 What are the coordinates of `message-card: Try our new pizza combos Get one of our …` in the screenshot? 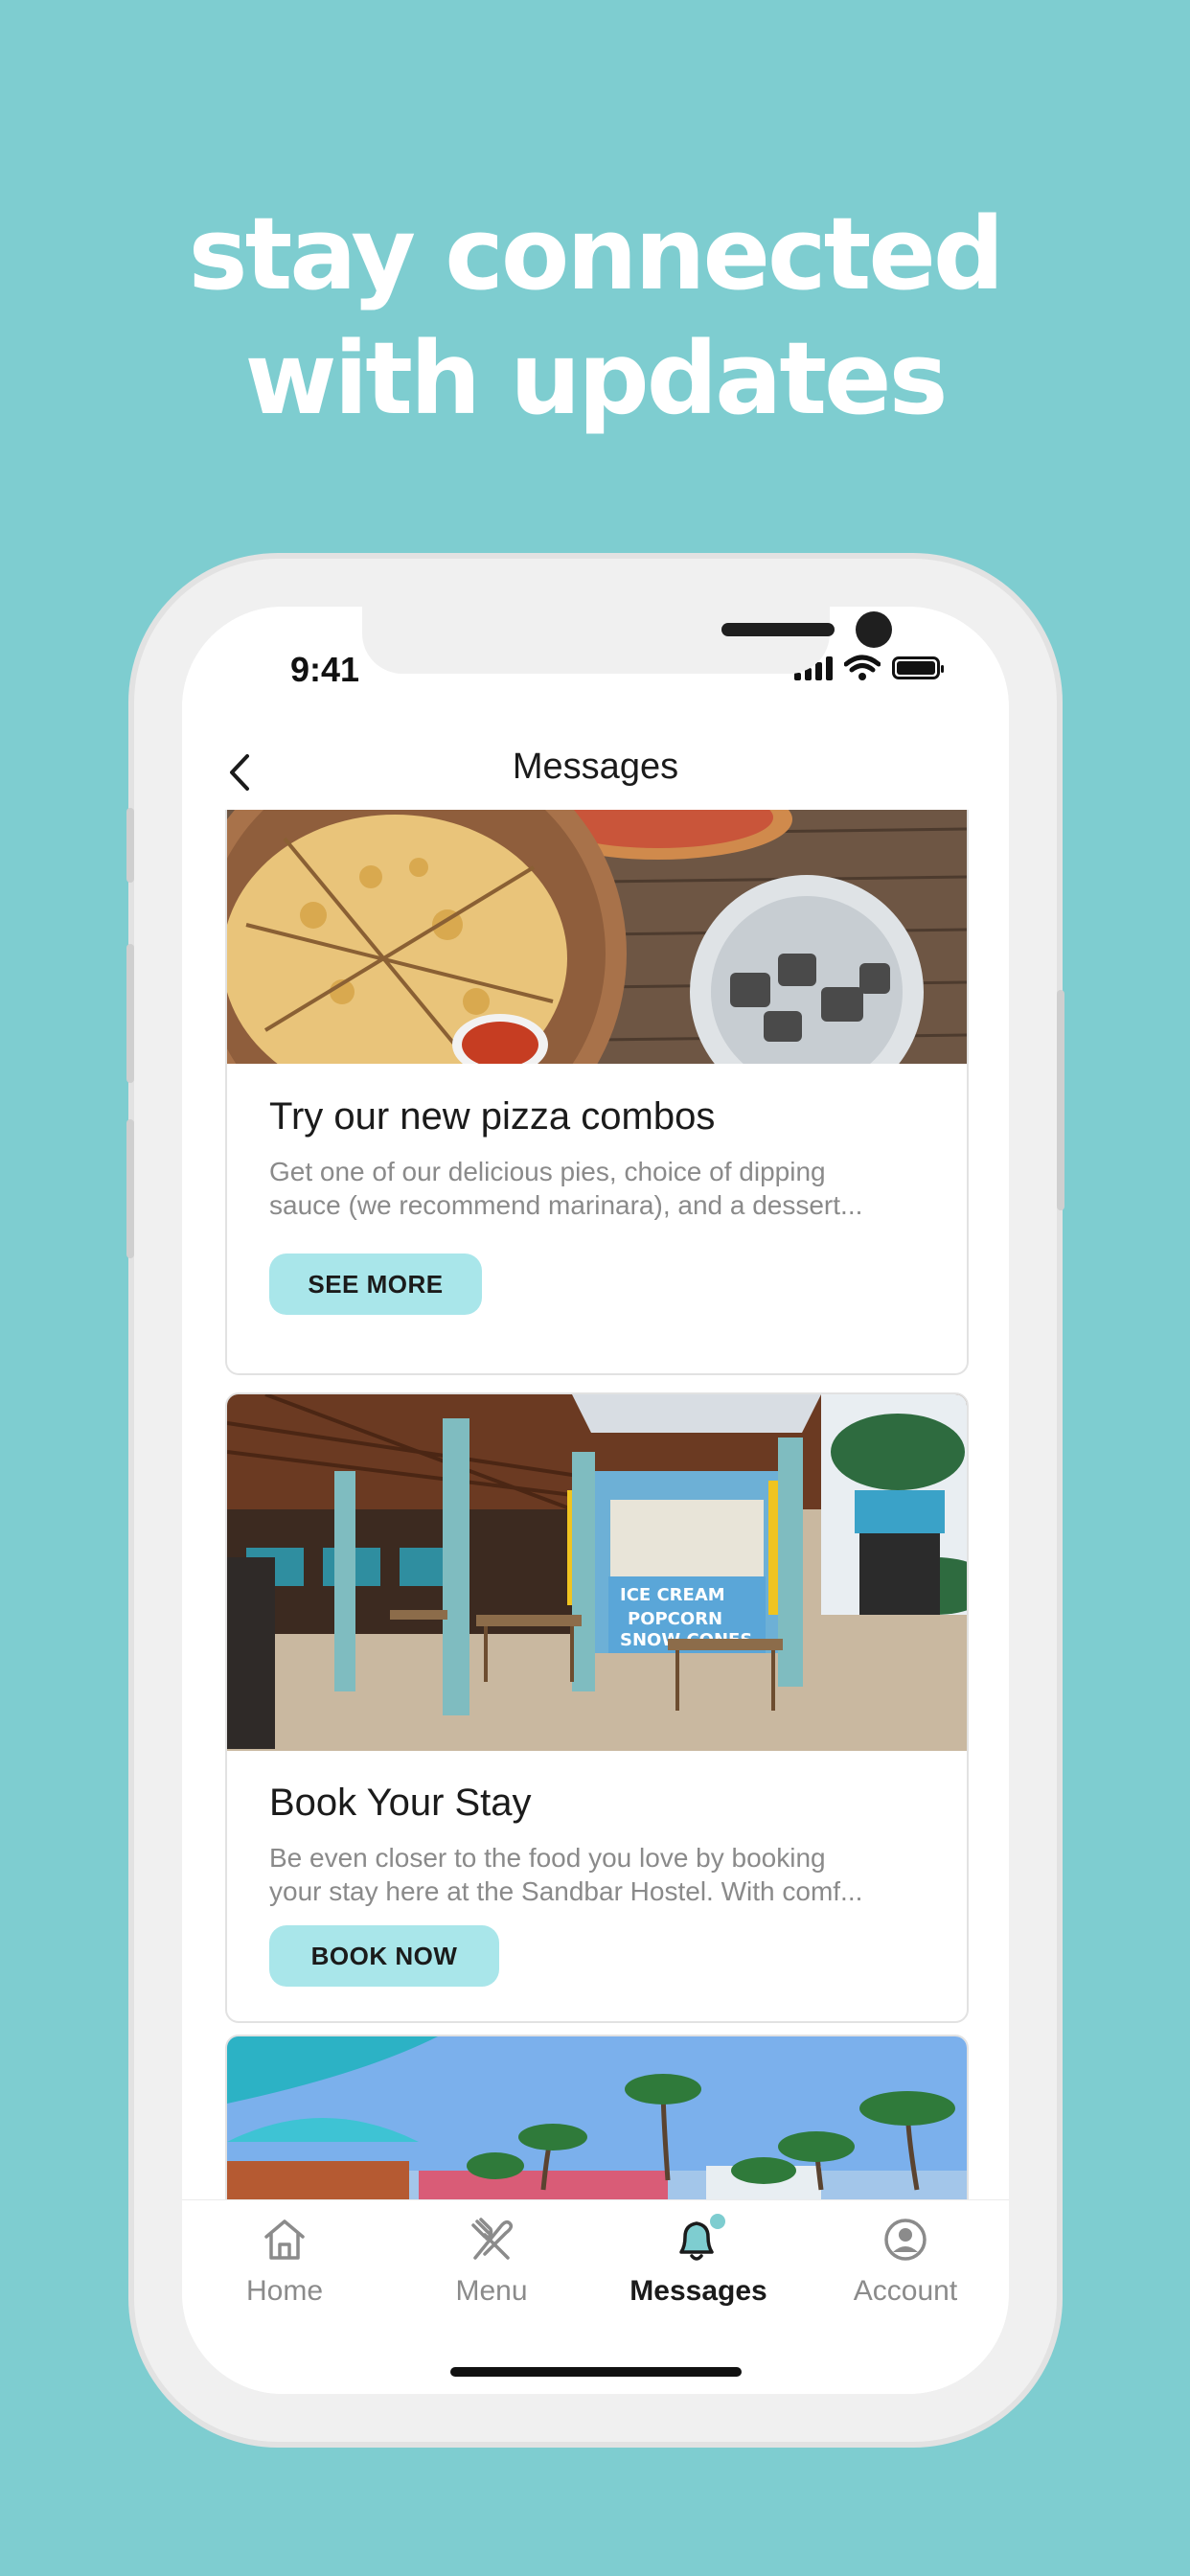 It's located at (597, 1092).